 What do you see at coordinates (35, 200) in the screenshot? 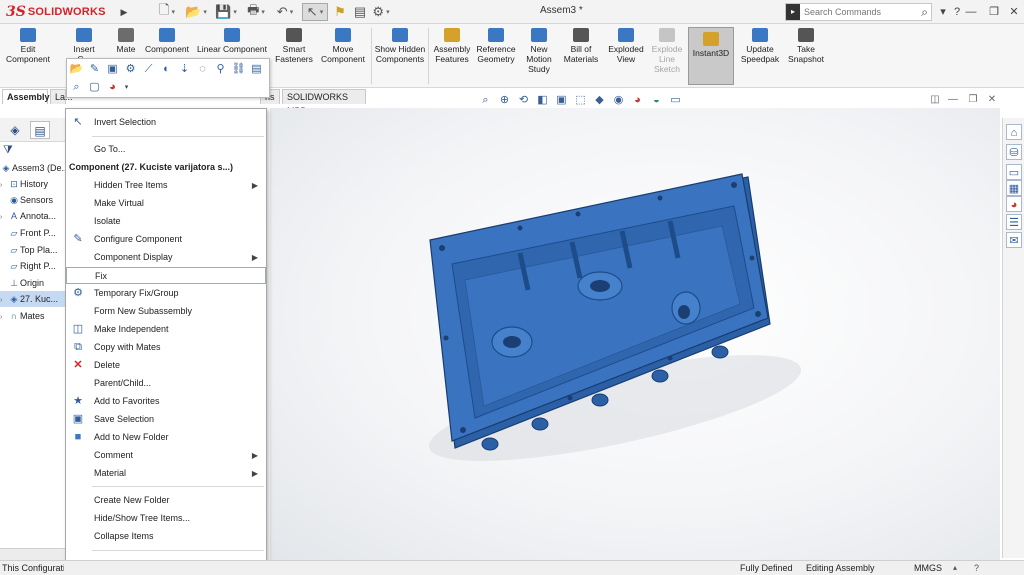
I see `tree-item-sensors: ◉ Sensors` at bounding box center [35, 200].